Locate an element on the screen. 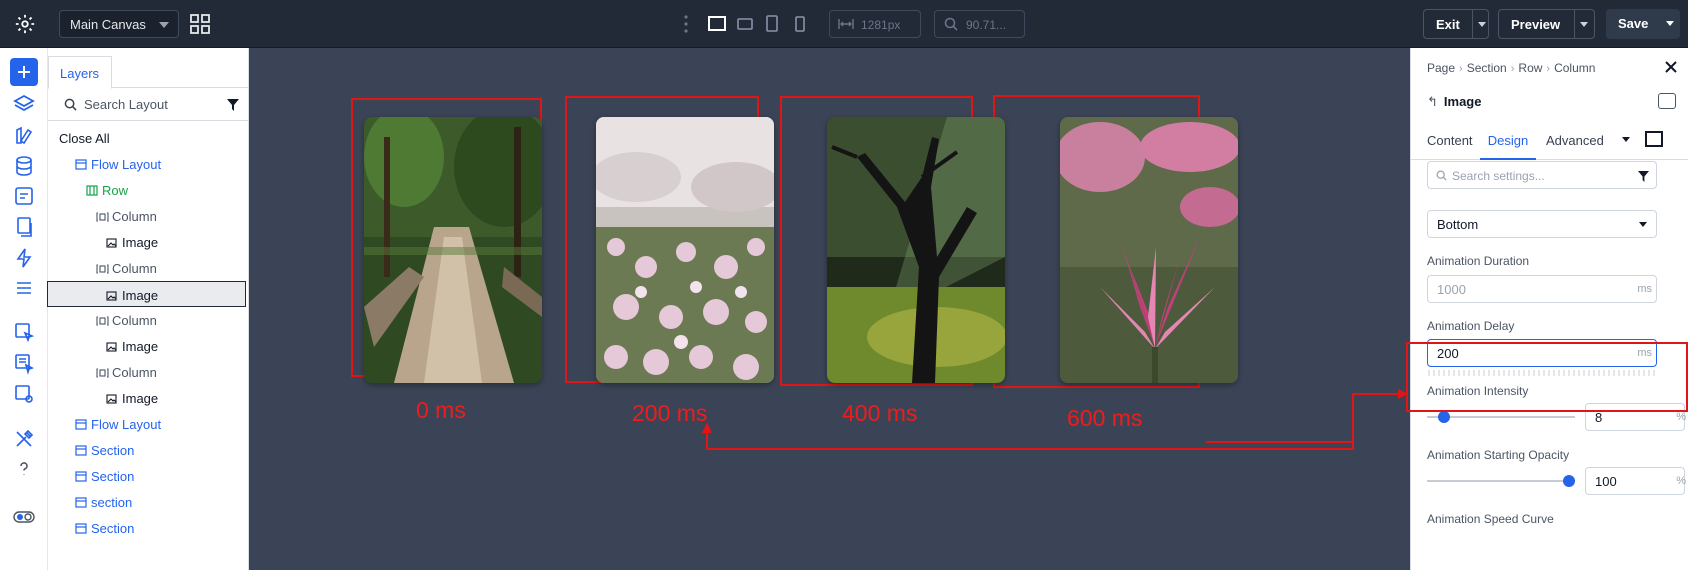  template-library-icon is located at coordinates (24, 363).